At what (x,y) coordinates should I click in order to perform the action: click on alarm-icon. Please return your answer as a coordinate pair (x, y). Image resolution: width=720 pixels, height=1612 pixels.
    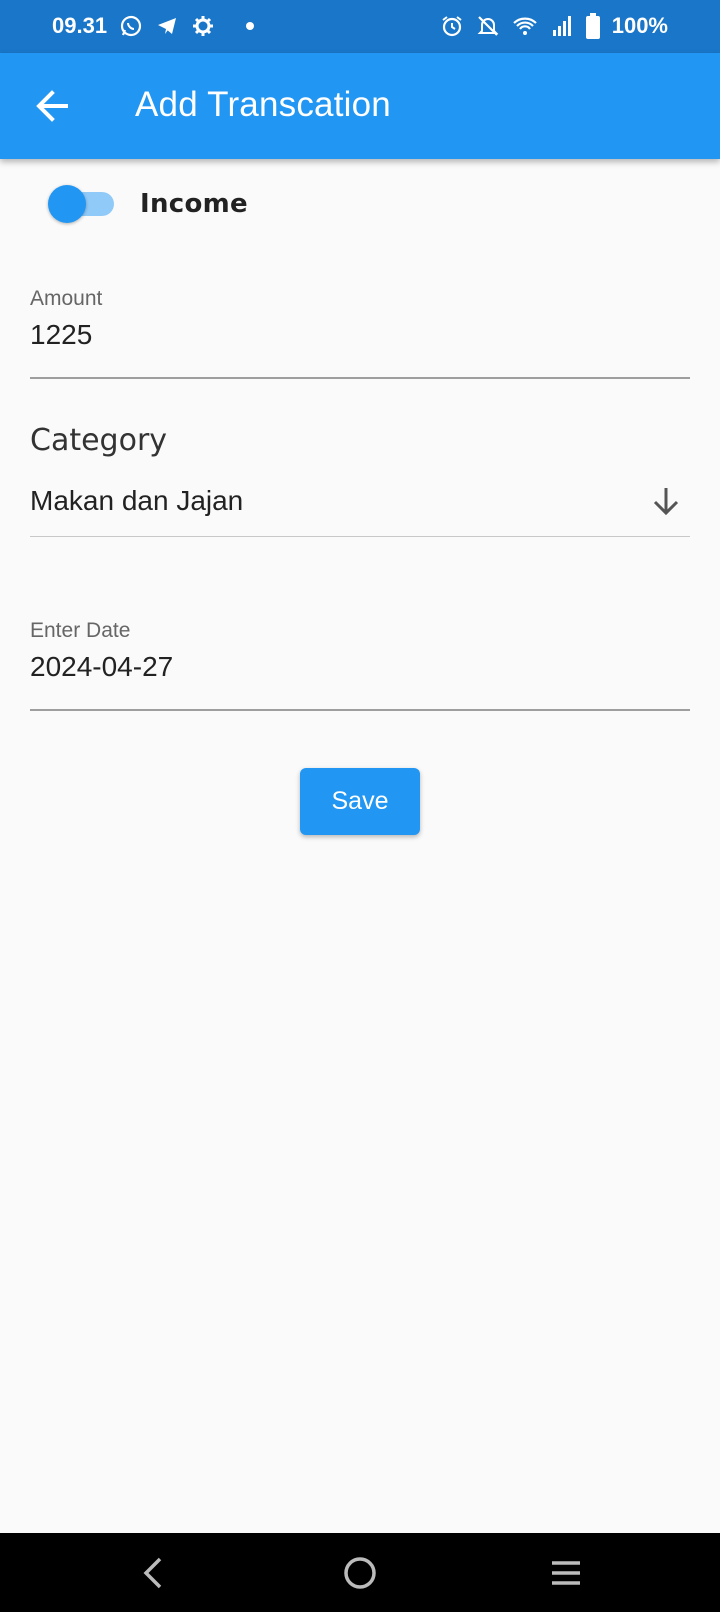
    Looking at the image, I should click on (452, 26).